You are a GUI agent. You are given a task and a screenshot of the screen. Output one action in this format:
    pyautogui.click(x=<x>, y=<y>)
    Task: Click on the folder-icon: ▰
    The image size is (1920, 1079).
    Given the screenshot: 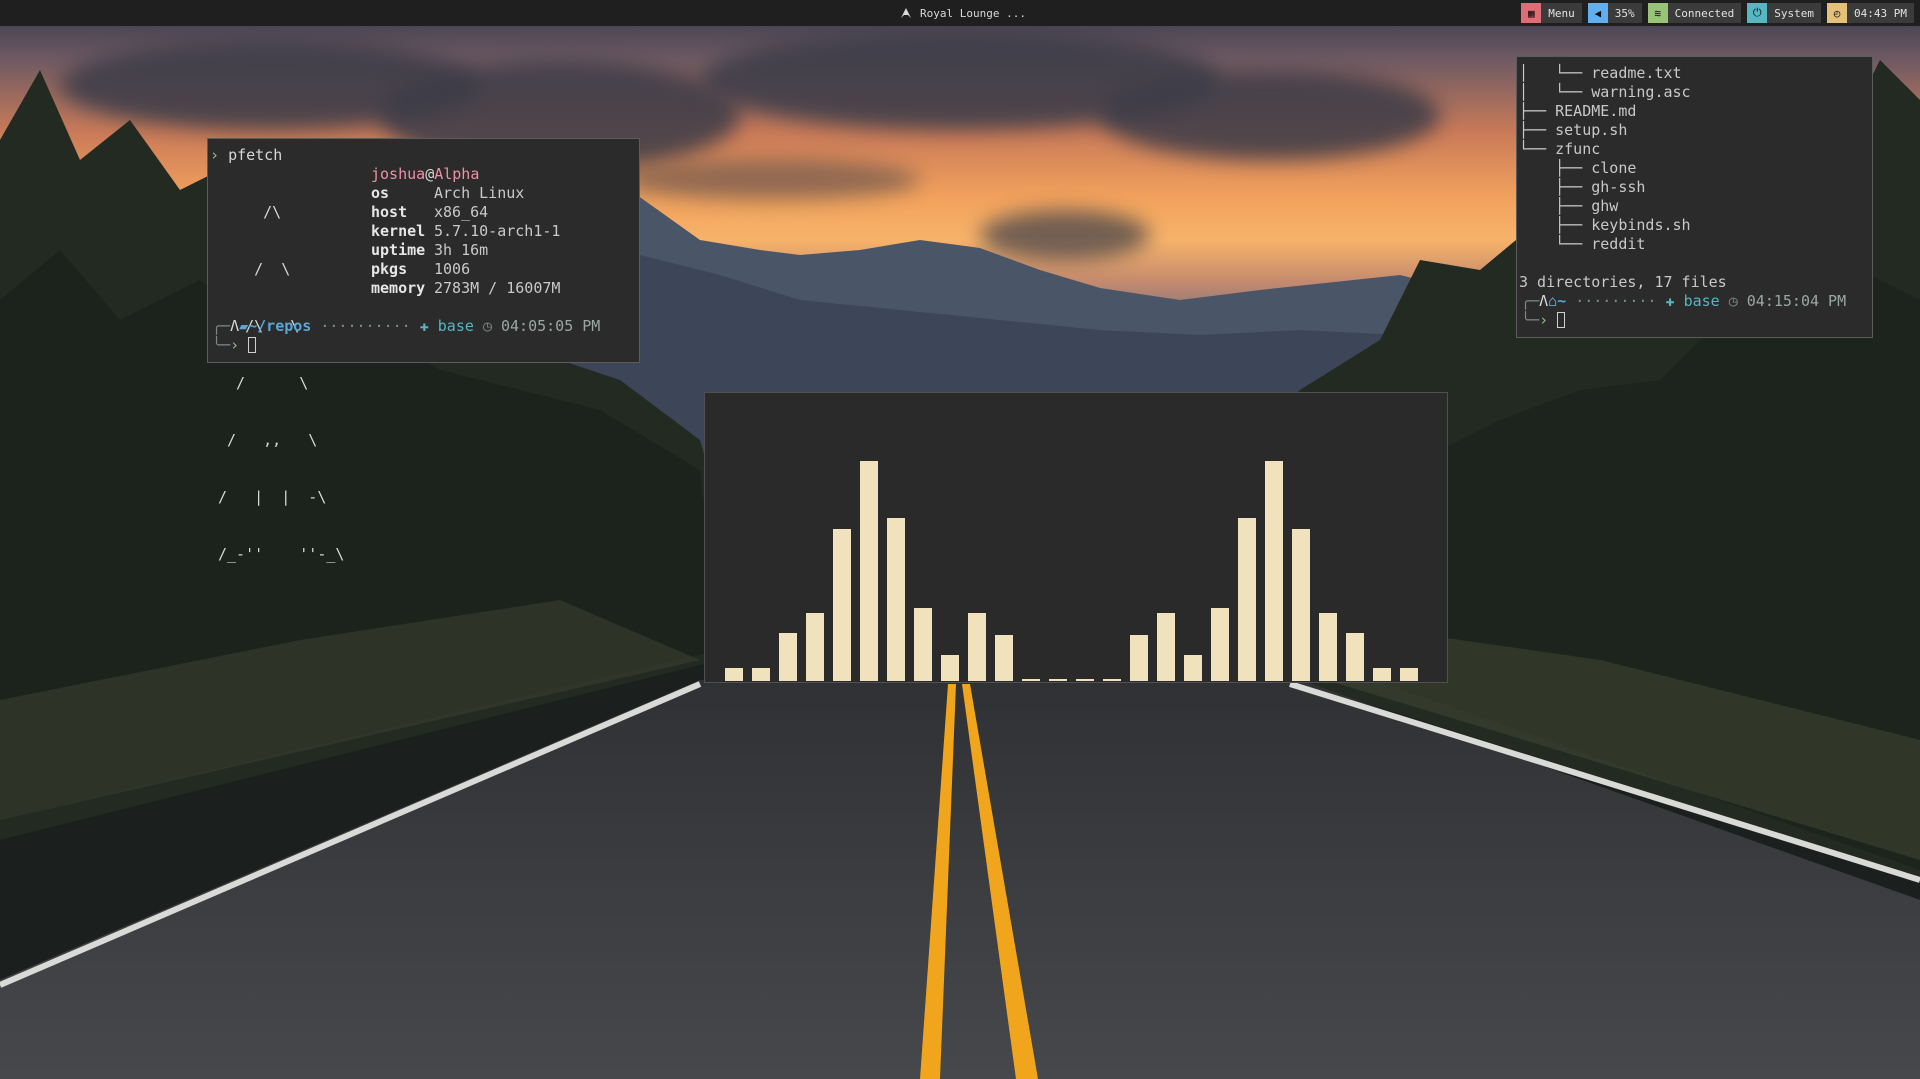 What is the action you would take?
    pyautogui.click(x=244, y=326)
    